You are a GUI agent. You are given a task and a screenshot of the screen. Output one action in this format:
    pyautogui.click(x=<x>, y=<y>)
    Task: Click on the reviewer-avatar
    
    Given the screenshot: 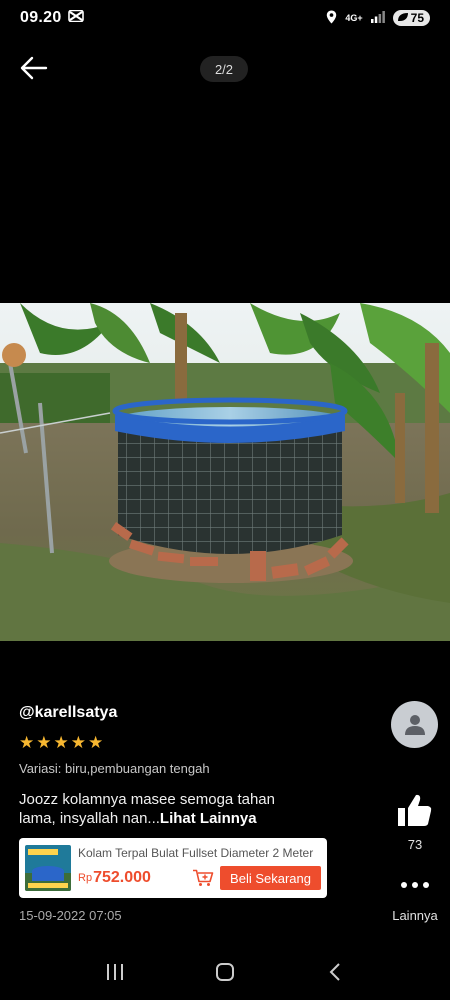 What is the action you would take?
    pyautogui.click(x=414, y=724)
    